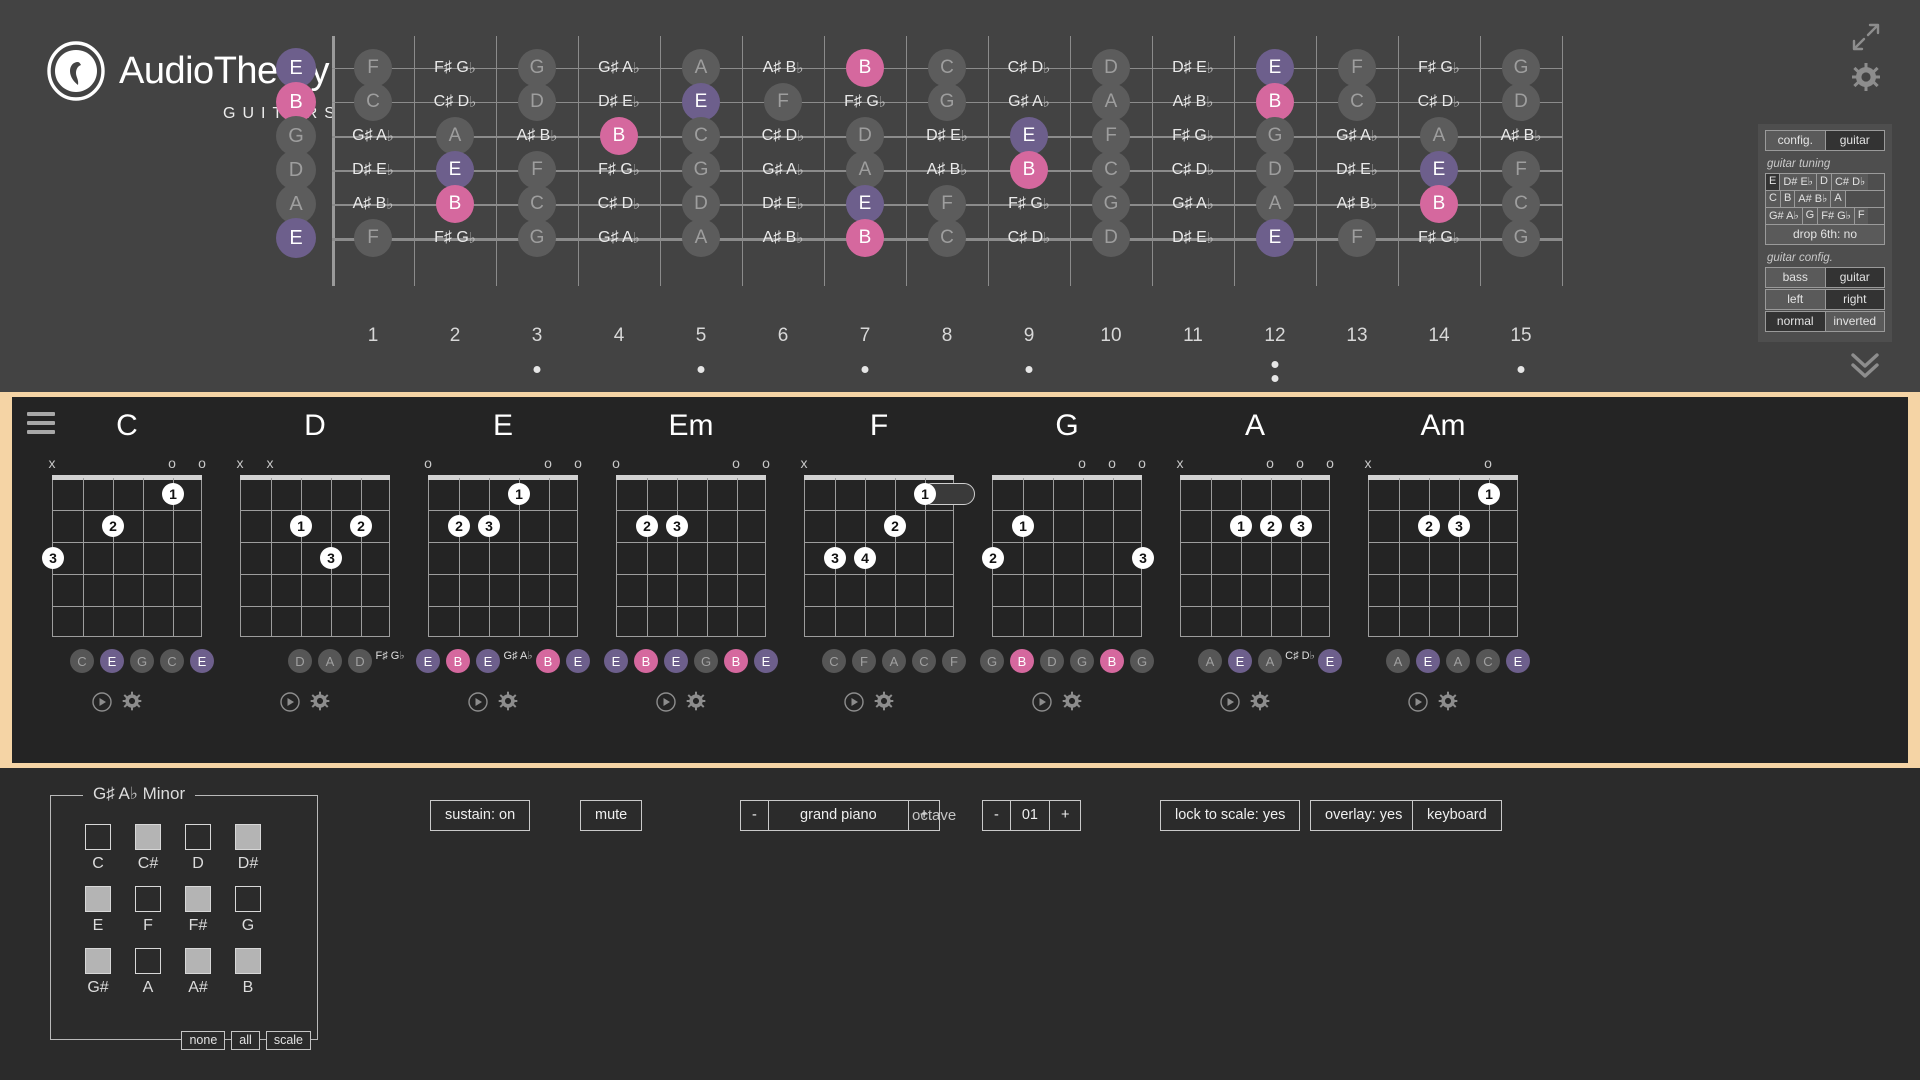  What do you see at coordinates (865, 335) in the screenshot?
I see `fret-number: 7` at bounding box center [865, 335].